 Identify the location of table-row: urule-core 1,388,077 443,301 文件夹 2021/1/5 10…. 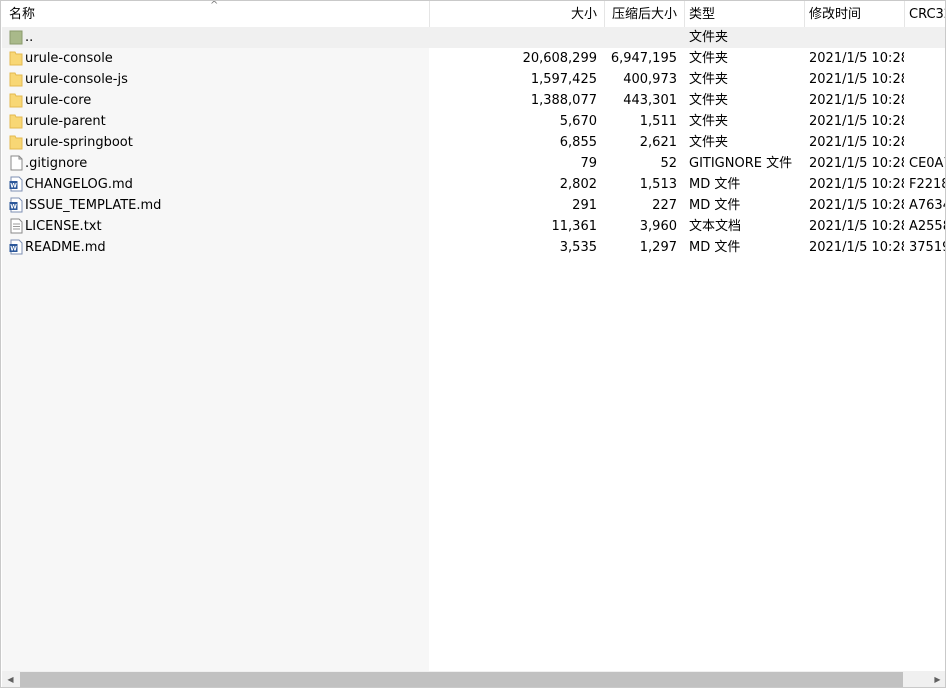
(473, 100).